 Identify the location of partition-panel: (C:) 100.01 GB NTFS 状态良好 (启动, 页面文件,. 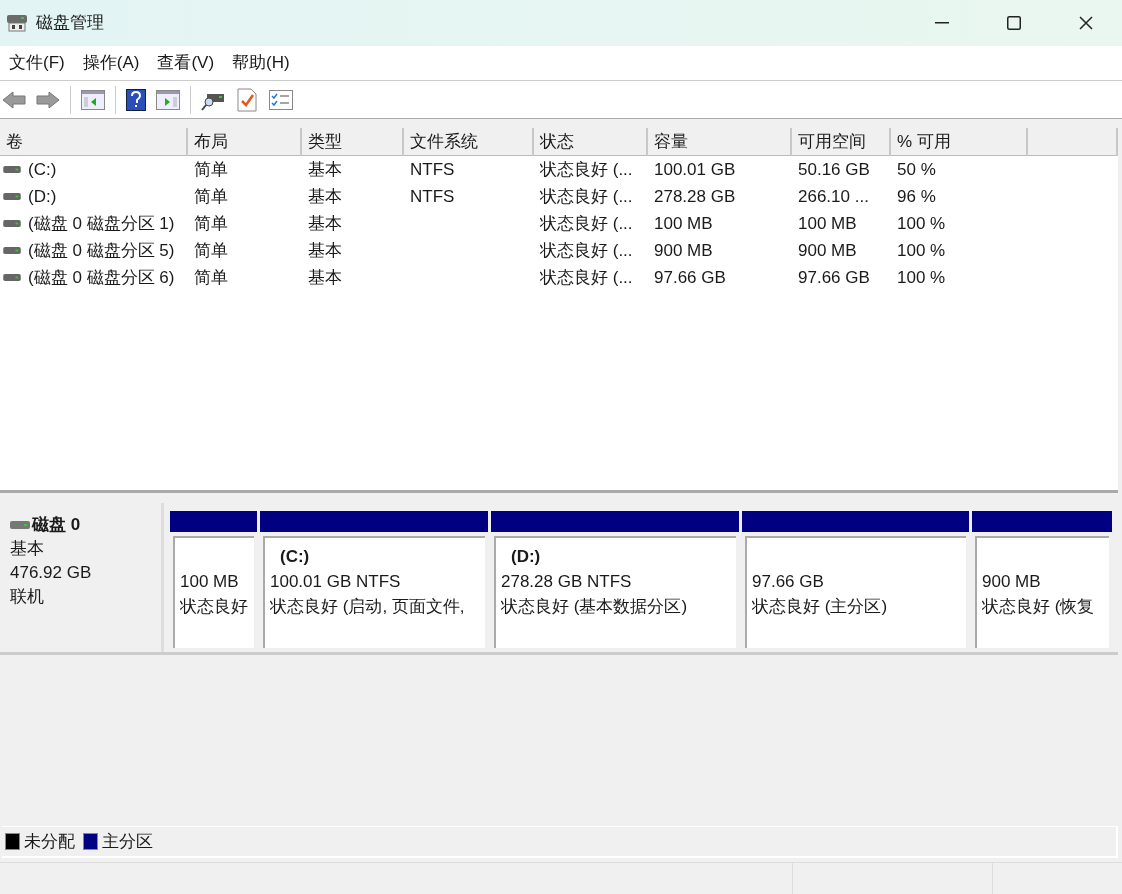
(374, 592).